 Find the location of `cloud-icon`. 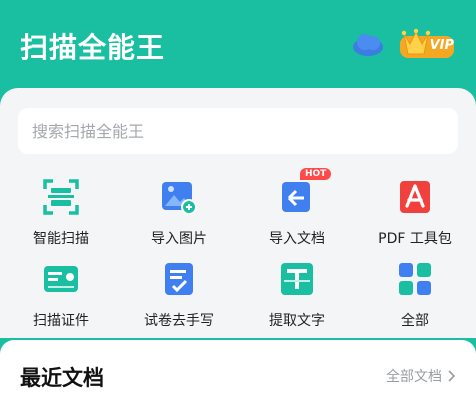

cloud-icon is located at coordinates (368, 45).